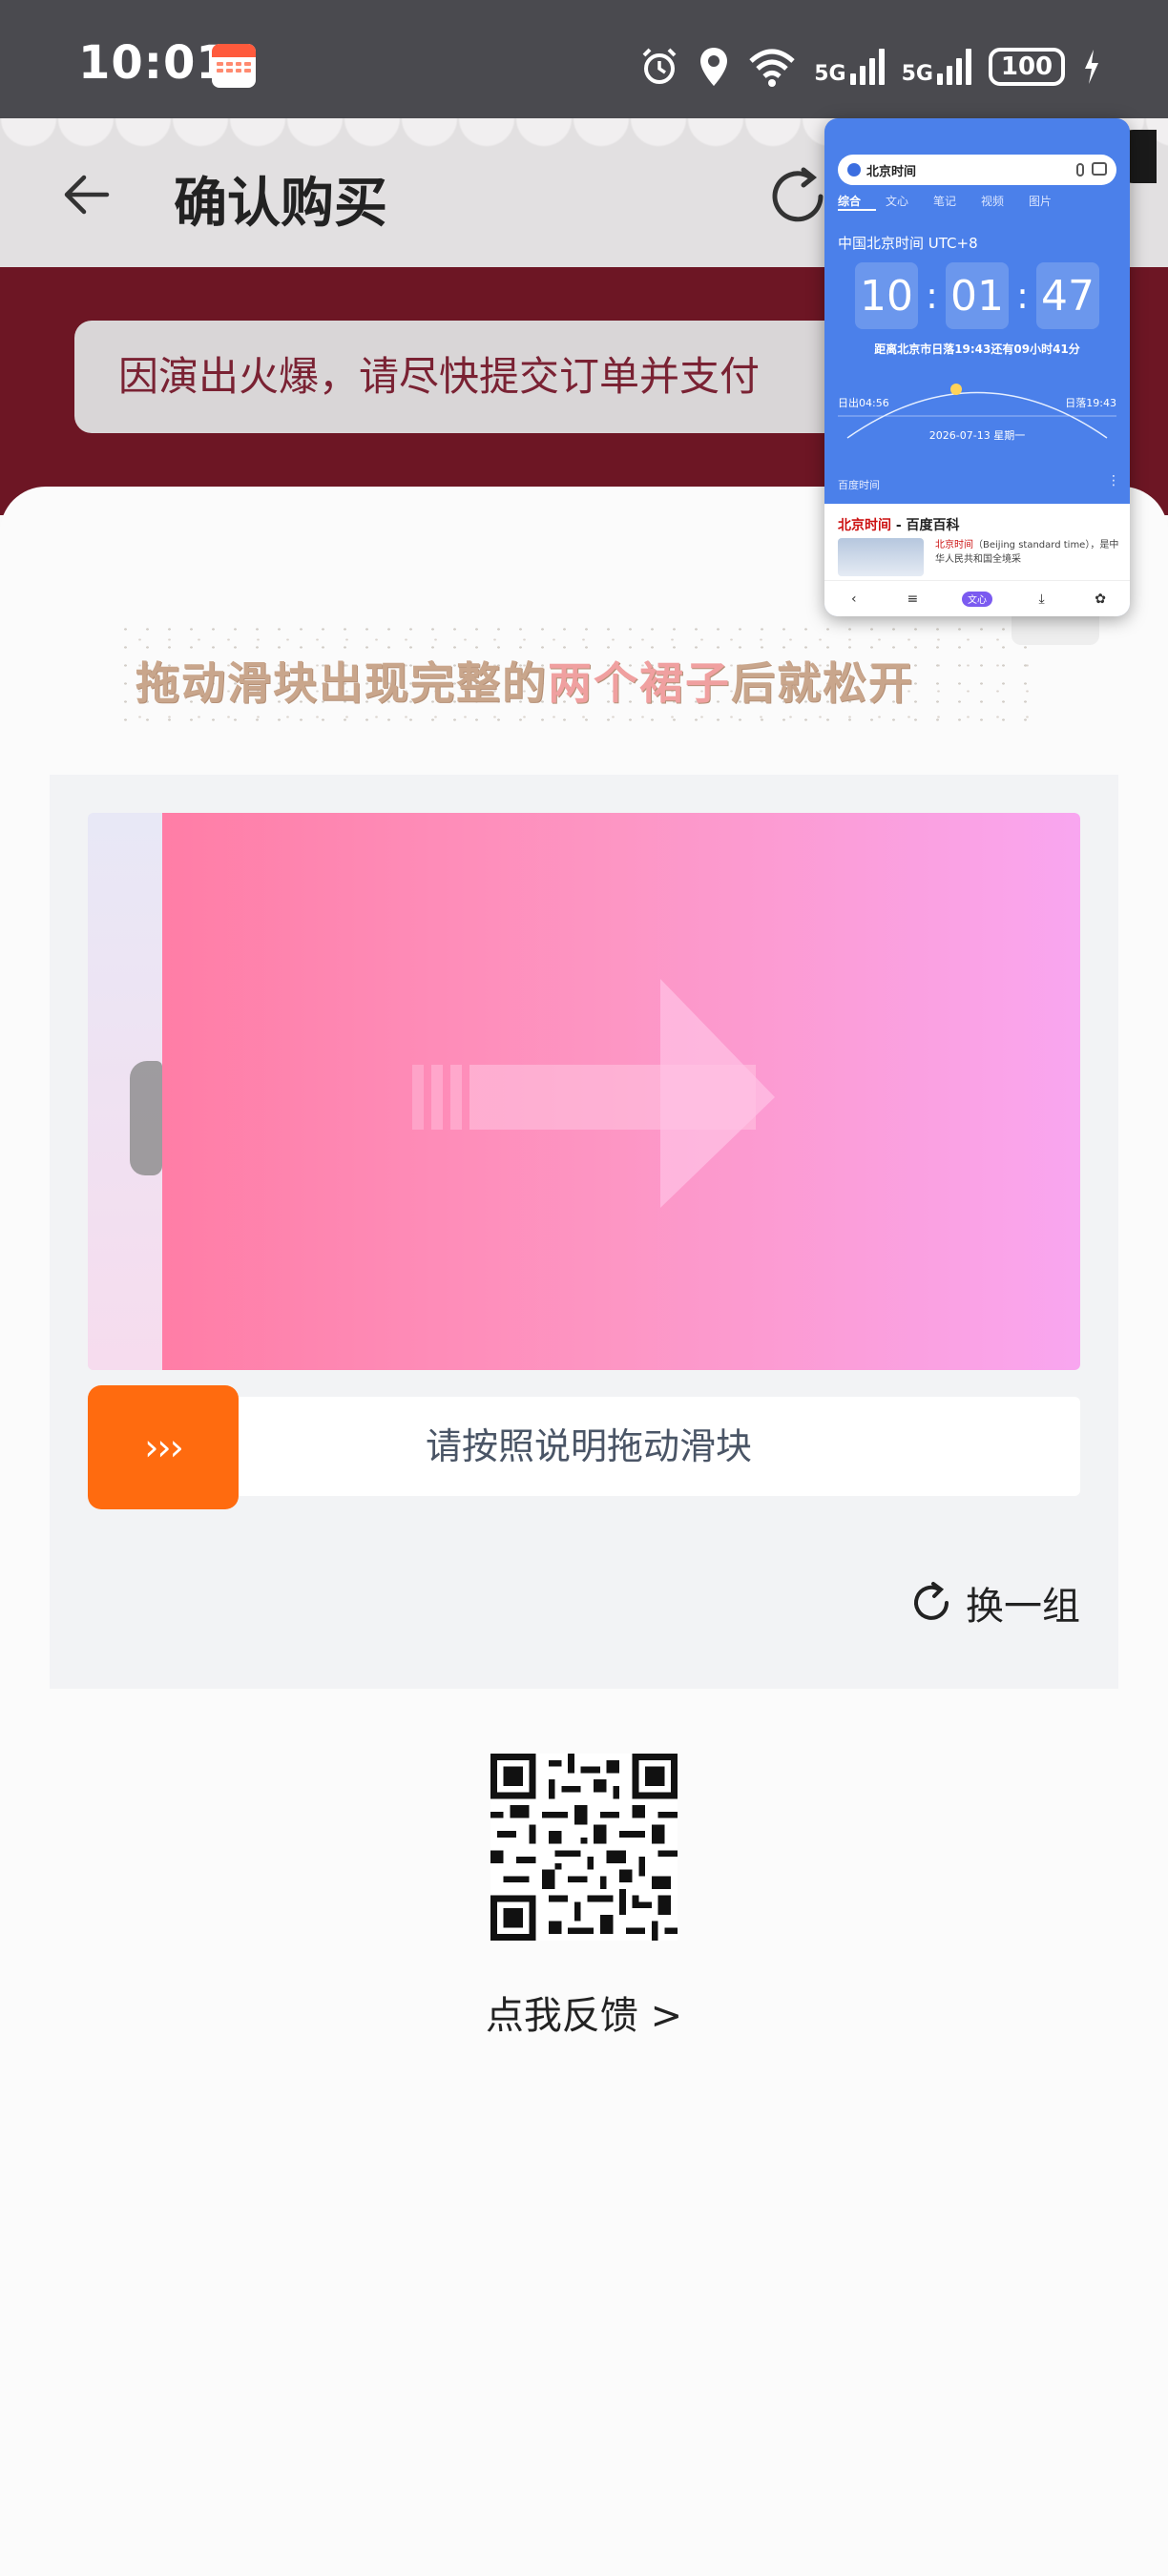  Describe the element at coordinates (822, 683) in the screenshot. I see `instruction-part2: 后就松开` at that location.